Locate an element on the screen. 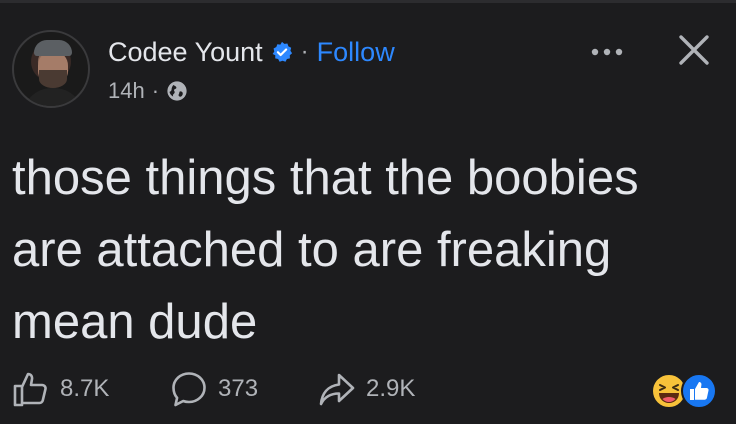 The width and height of the screenshot is (736, 424). reaction-summary is located at coordinates (688, 390).